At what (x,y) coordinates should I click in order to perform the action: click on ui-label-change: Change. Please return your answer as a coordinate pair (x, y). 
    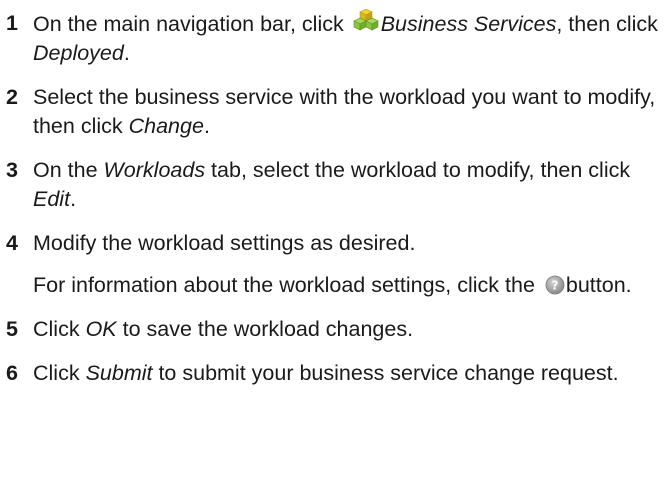
    Looking at the image, I should click on (166, 126).